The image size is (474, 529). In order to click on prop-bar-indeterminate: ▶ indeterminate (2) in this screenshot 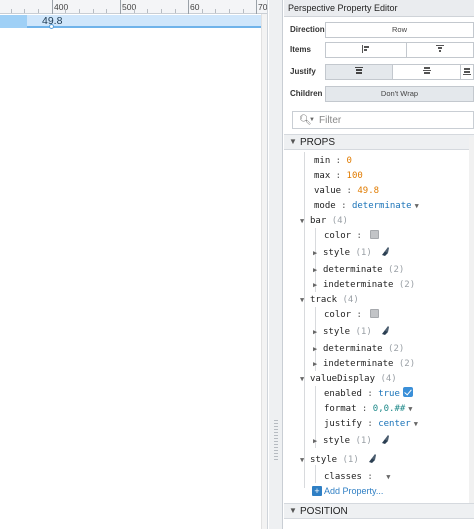, I will do `click(364, 285)`.